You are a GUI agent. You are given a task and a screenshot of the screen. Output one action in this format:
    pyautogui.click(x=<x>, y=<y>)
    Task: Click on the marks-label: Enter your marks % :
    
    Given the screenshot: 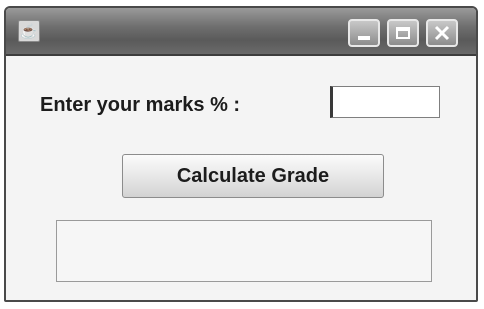 What is the action you would take?
    pyautogui.click(x=140, y=105)
    